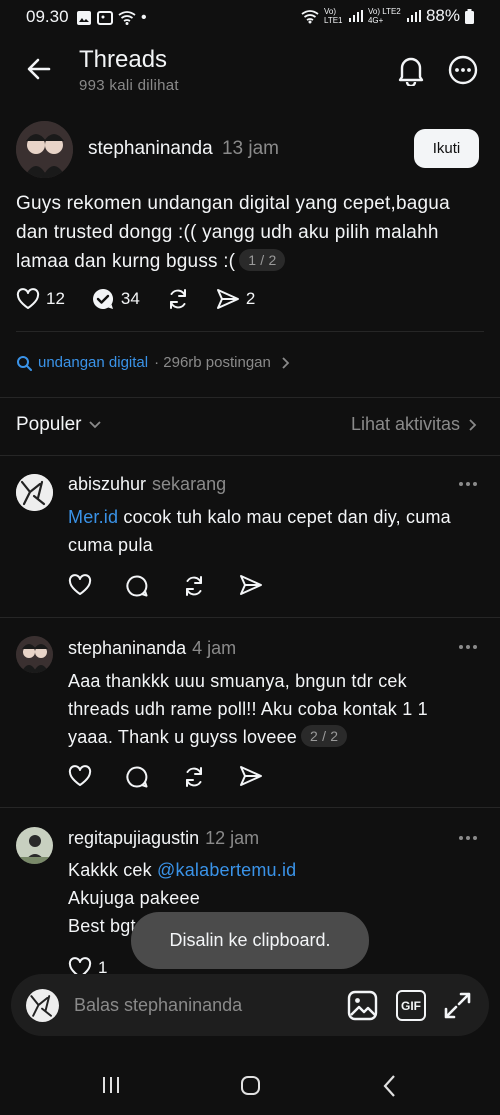 The width and height of the screenshot is (500, 1115). What do you see at coordinates (226, 870) in the screenshot?
I see `reply-mention: @kalabertemu.id` at bounding box center [226, 870].